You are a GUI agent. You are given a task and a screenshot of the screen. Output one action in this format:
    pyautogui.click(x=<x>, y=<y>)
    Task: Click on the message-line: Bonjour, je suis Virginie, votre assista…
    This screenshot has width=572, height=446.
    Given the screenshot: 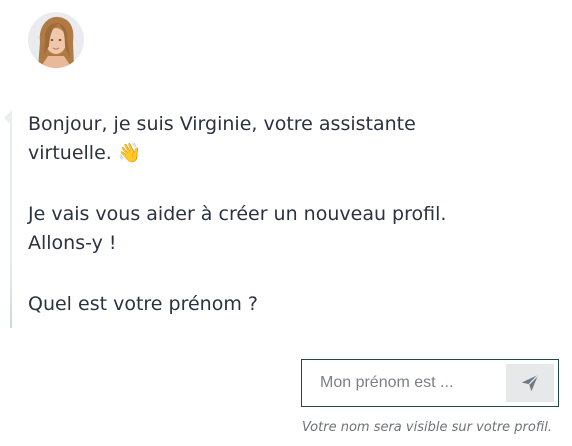 What is the action you would take?
    pyautogui.click(x=237, y=124)
    